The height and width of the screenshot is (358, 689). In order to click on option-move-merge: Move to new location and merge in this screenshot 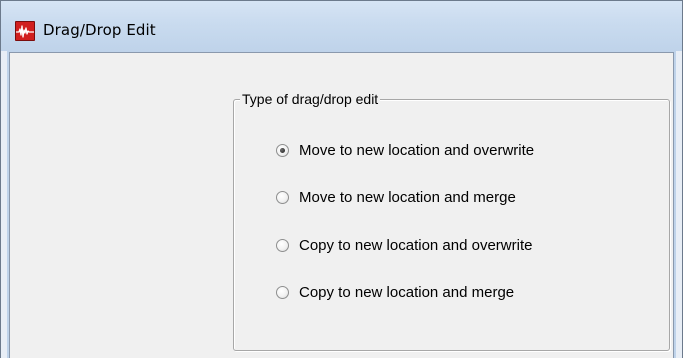, I will do `click(396, 197)`.